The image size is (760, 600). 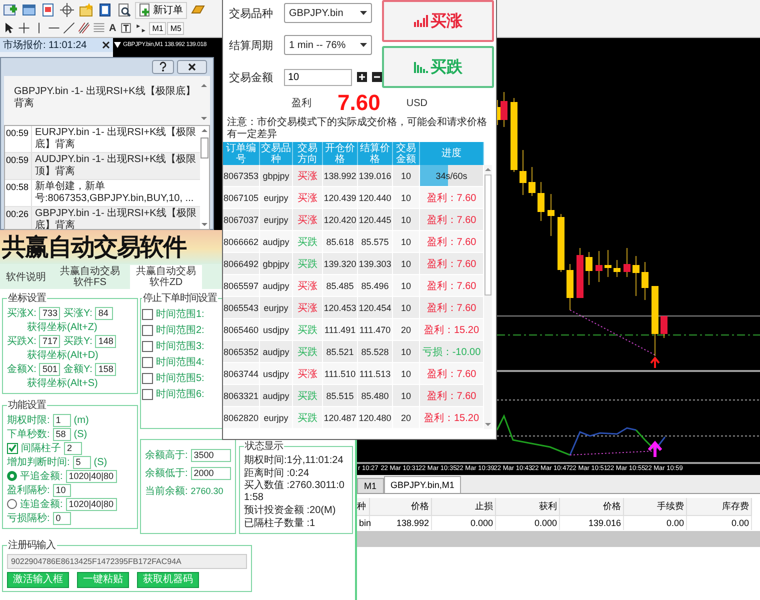 What do you see at coordinates (90, 277) in the screenshot?
I see `tab: 共赢自动交易软件FS` at bounding box center [90, 277].